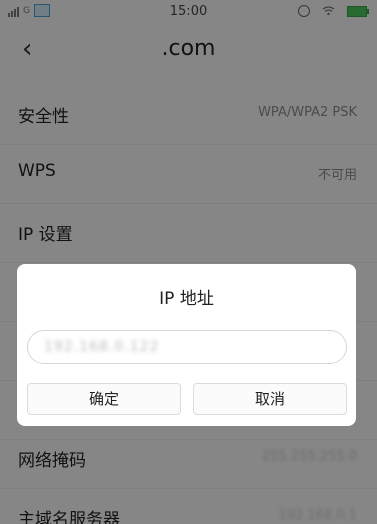 This screenshot has height=524, width=377. I want to click on ip-address-input: 192.168.0.122, so click(187, 347).